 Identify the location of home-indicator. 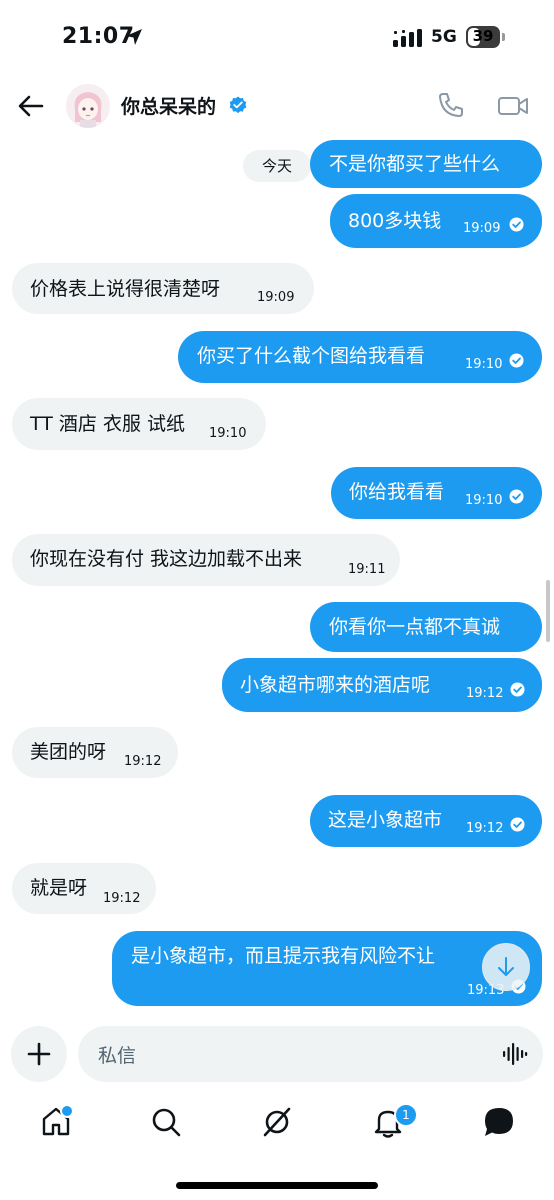
(277, 1185).